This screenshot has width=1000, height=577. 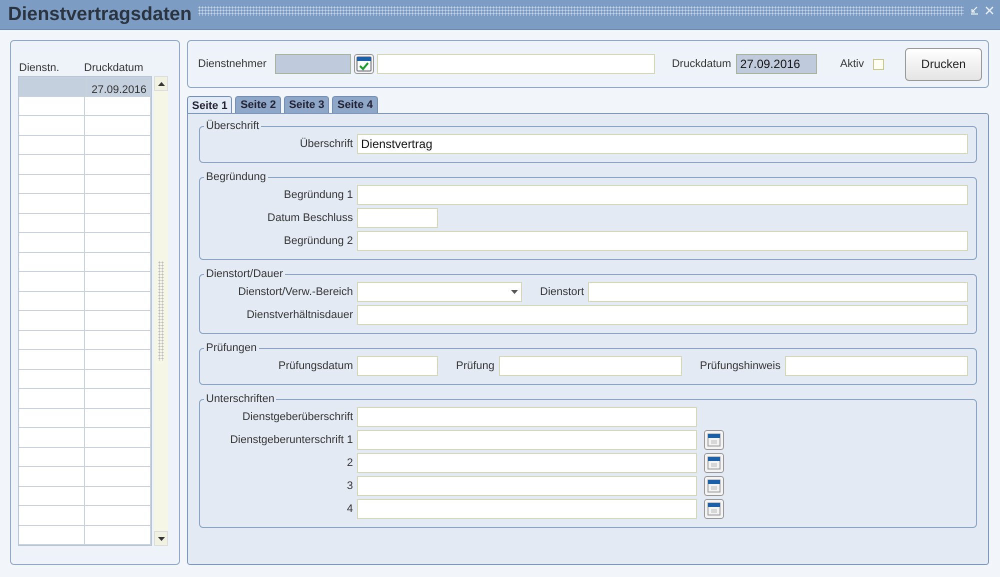 What do you see at coordinates (349, 463) in the screenshot?
I see `field-label: 2` at bounding box center [349, 463].